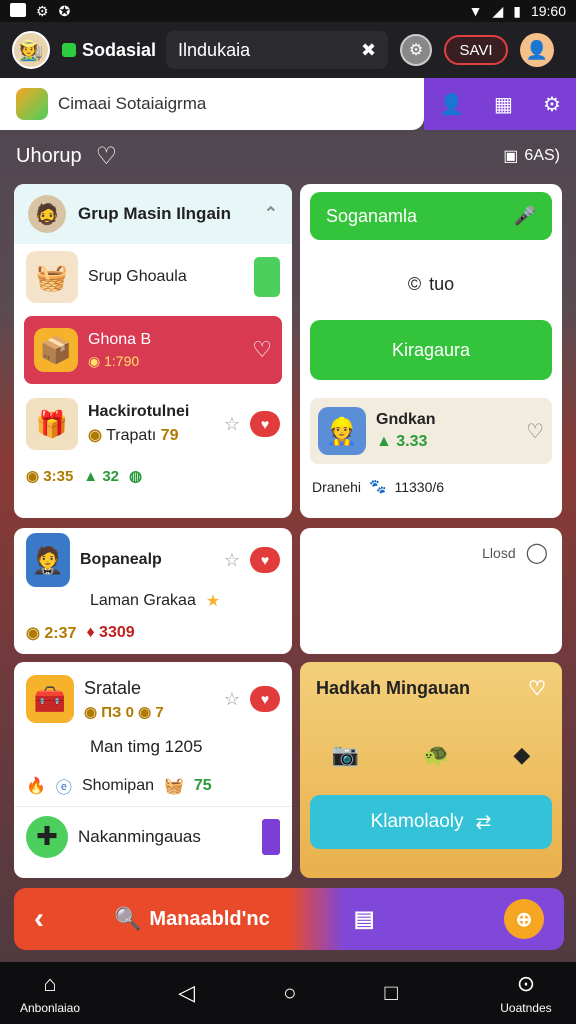 This screenshot has width=576, height=1024. What do you see at coordinates (451, 104) in the screenshot?
I see `user-icon: 👤` at bounding box center [451, 104].